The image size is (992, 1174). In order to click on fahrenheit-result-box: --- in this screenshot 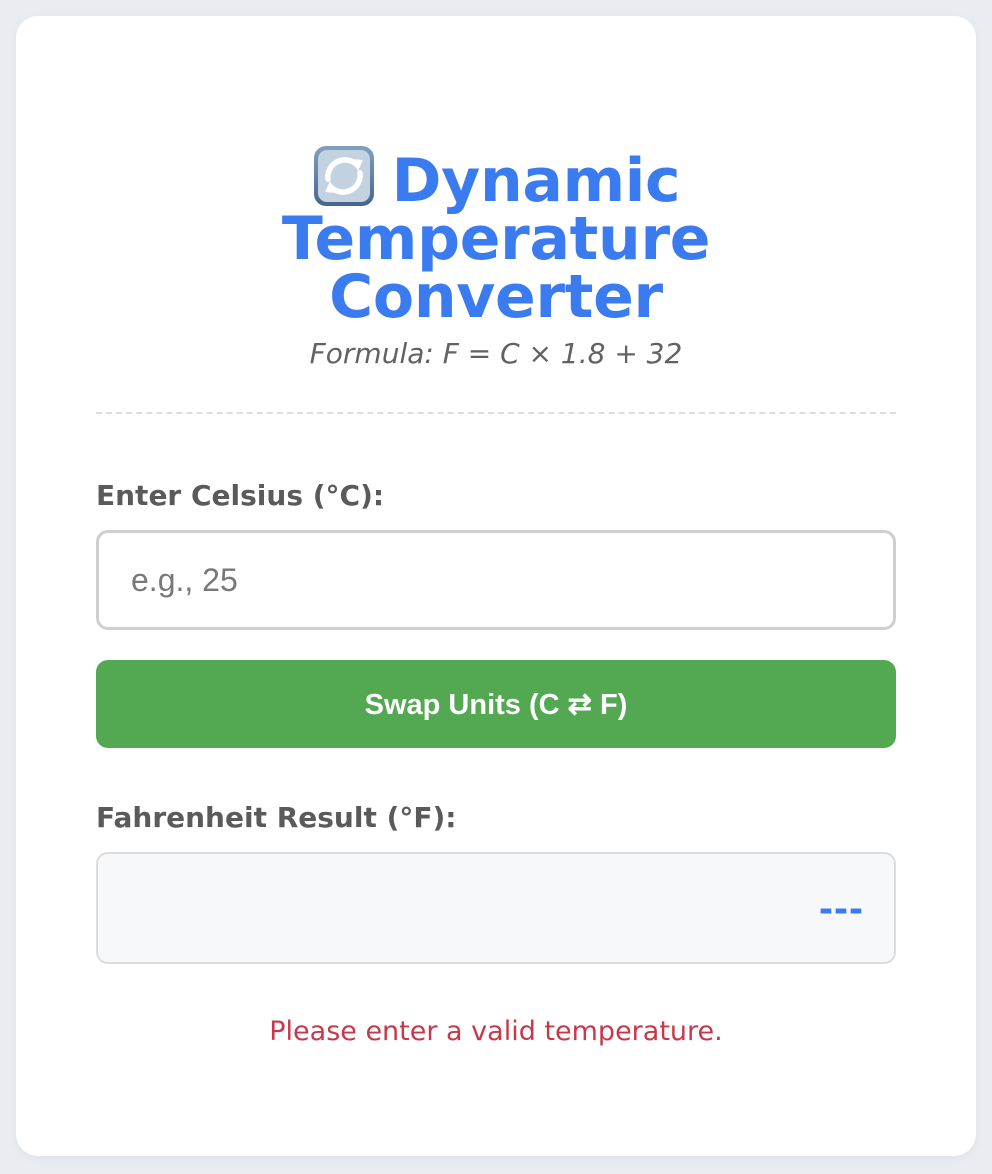, I will do `click(496, 908)`.